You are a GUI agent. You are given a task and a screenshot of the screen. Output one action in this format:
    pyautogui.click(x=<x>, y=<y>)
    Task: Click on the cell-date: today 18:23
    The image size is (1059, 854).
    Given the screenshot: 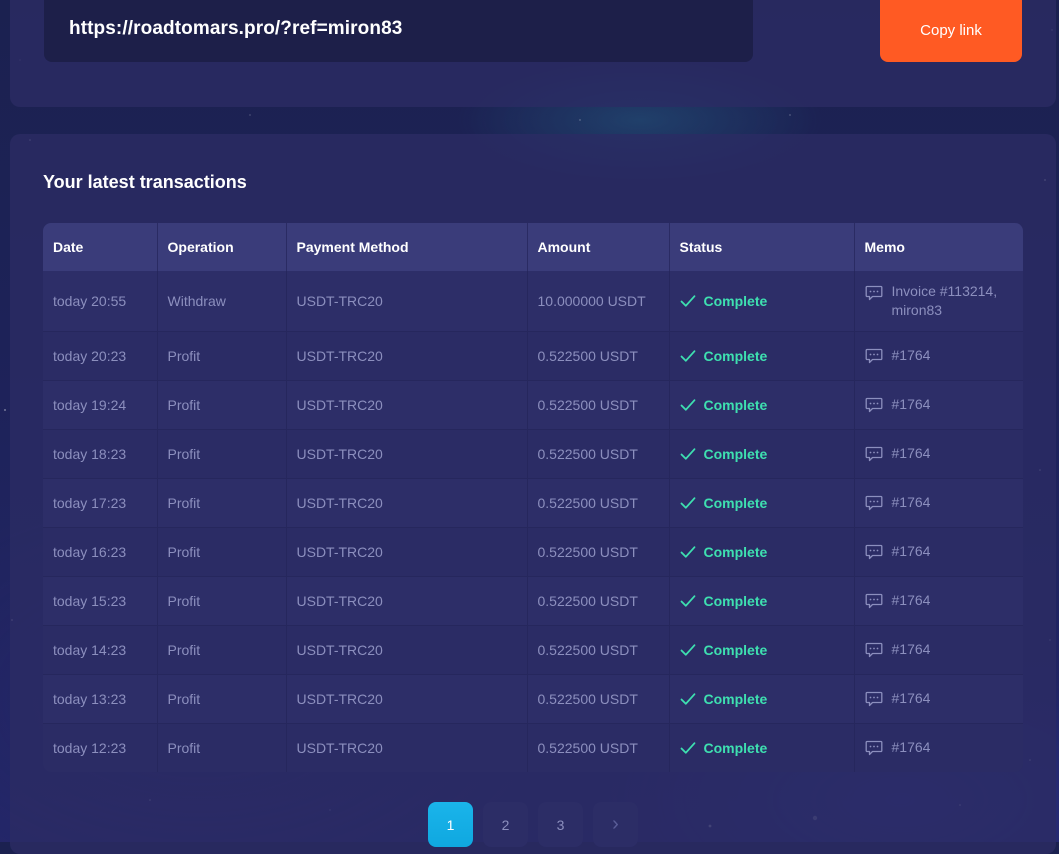 What is the action you would take?
    pyautogui.click(x=100, y=453)
    